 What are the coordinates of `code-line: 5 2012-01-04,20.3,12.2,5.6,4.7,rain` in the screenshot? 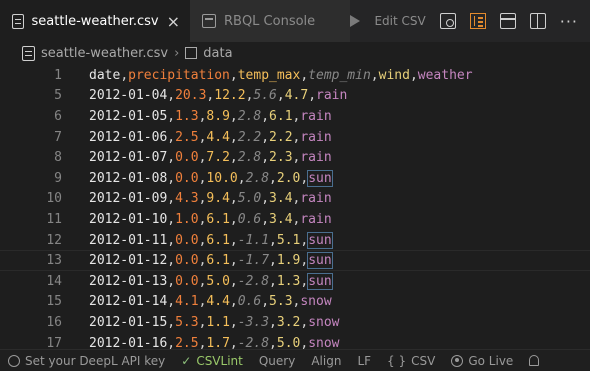 It's located at (295, 96).